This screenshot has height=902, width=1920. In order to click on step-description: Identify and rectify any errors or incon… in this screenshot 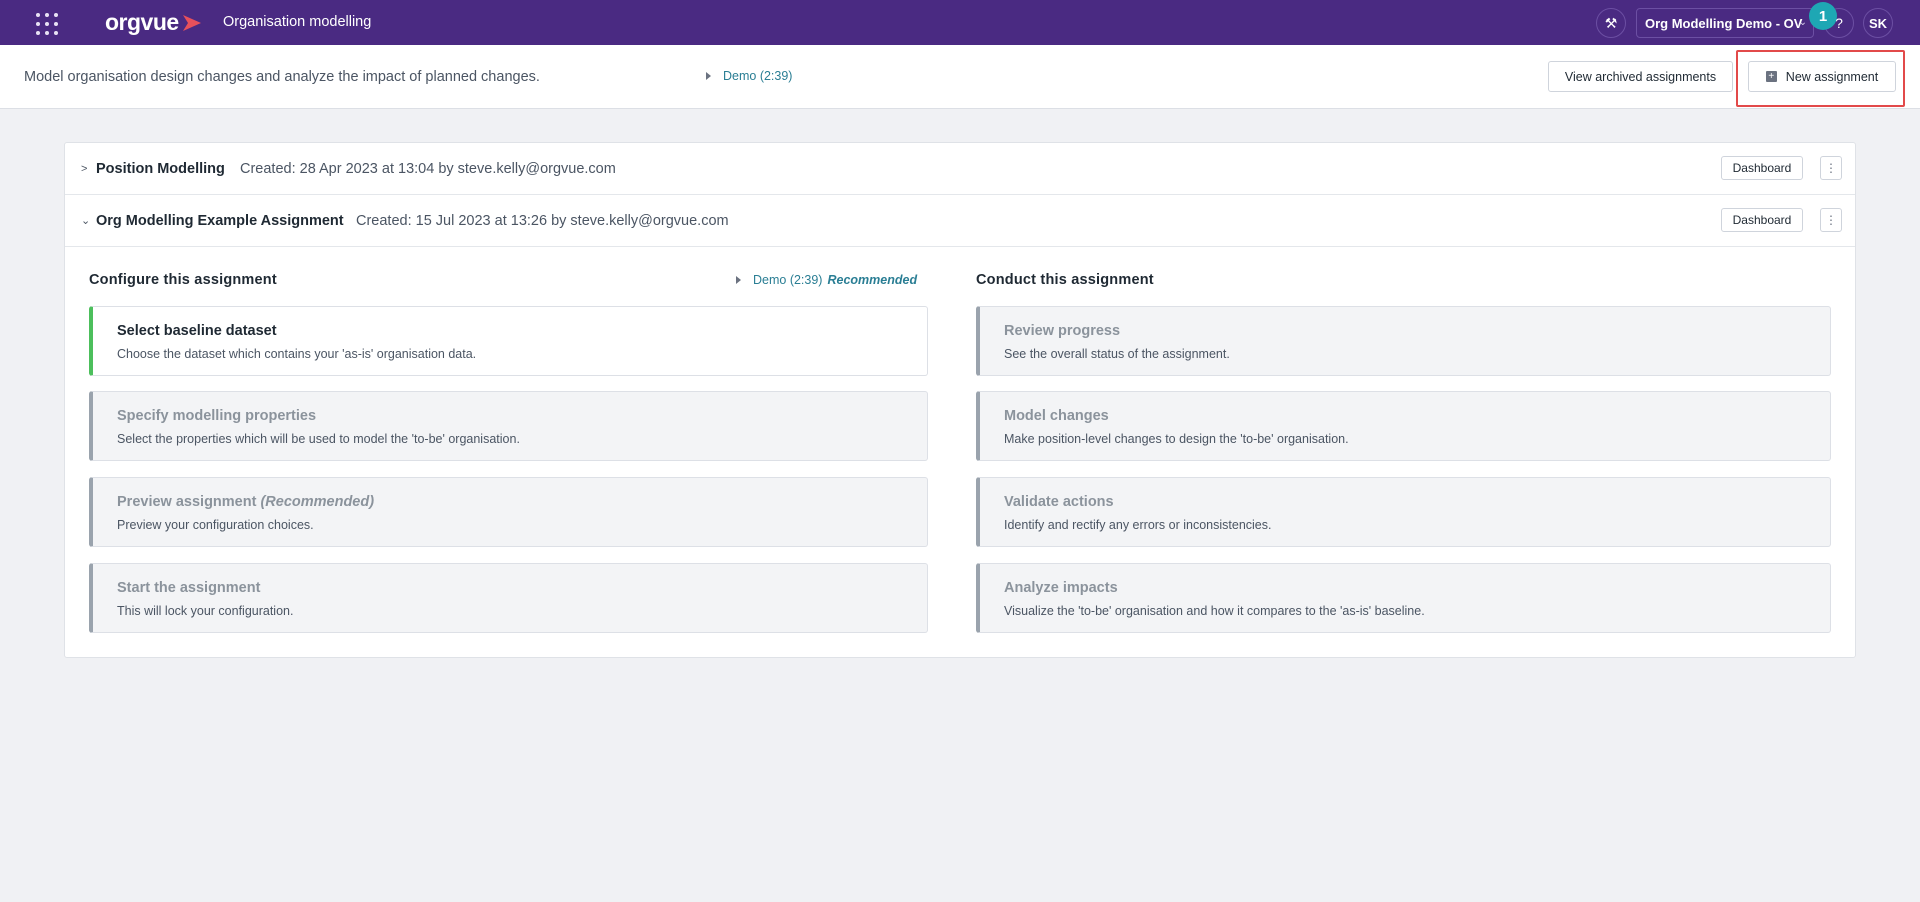, I will do `click(1138, 525)`.